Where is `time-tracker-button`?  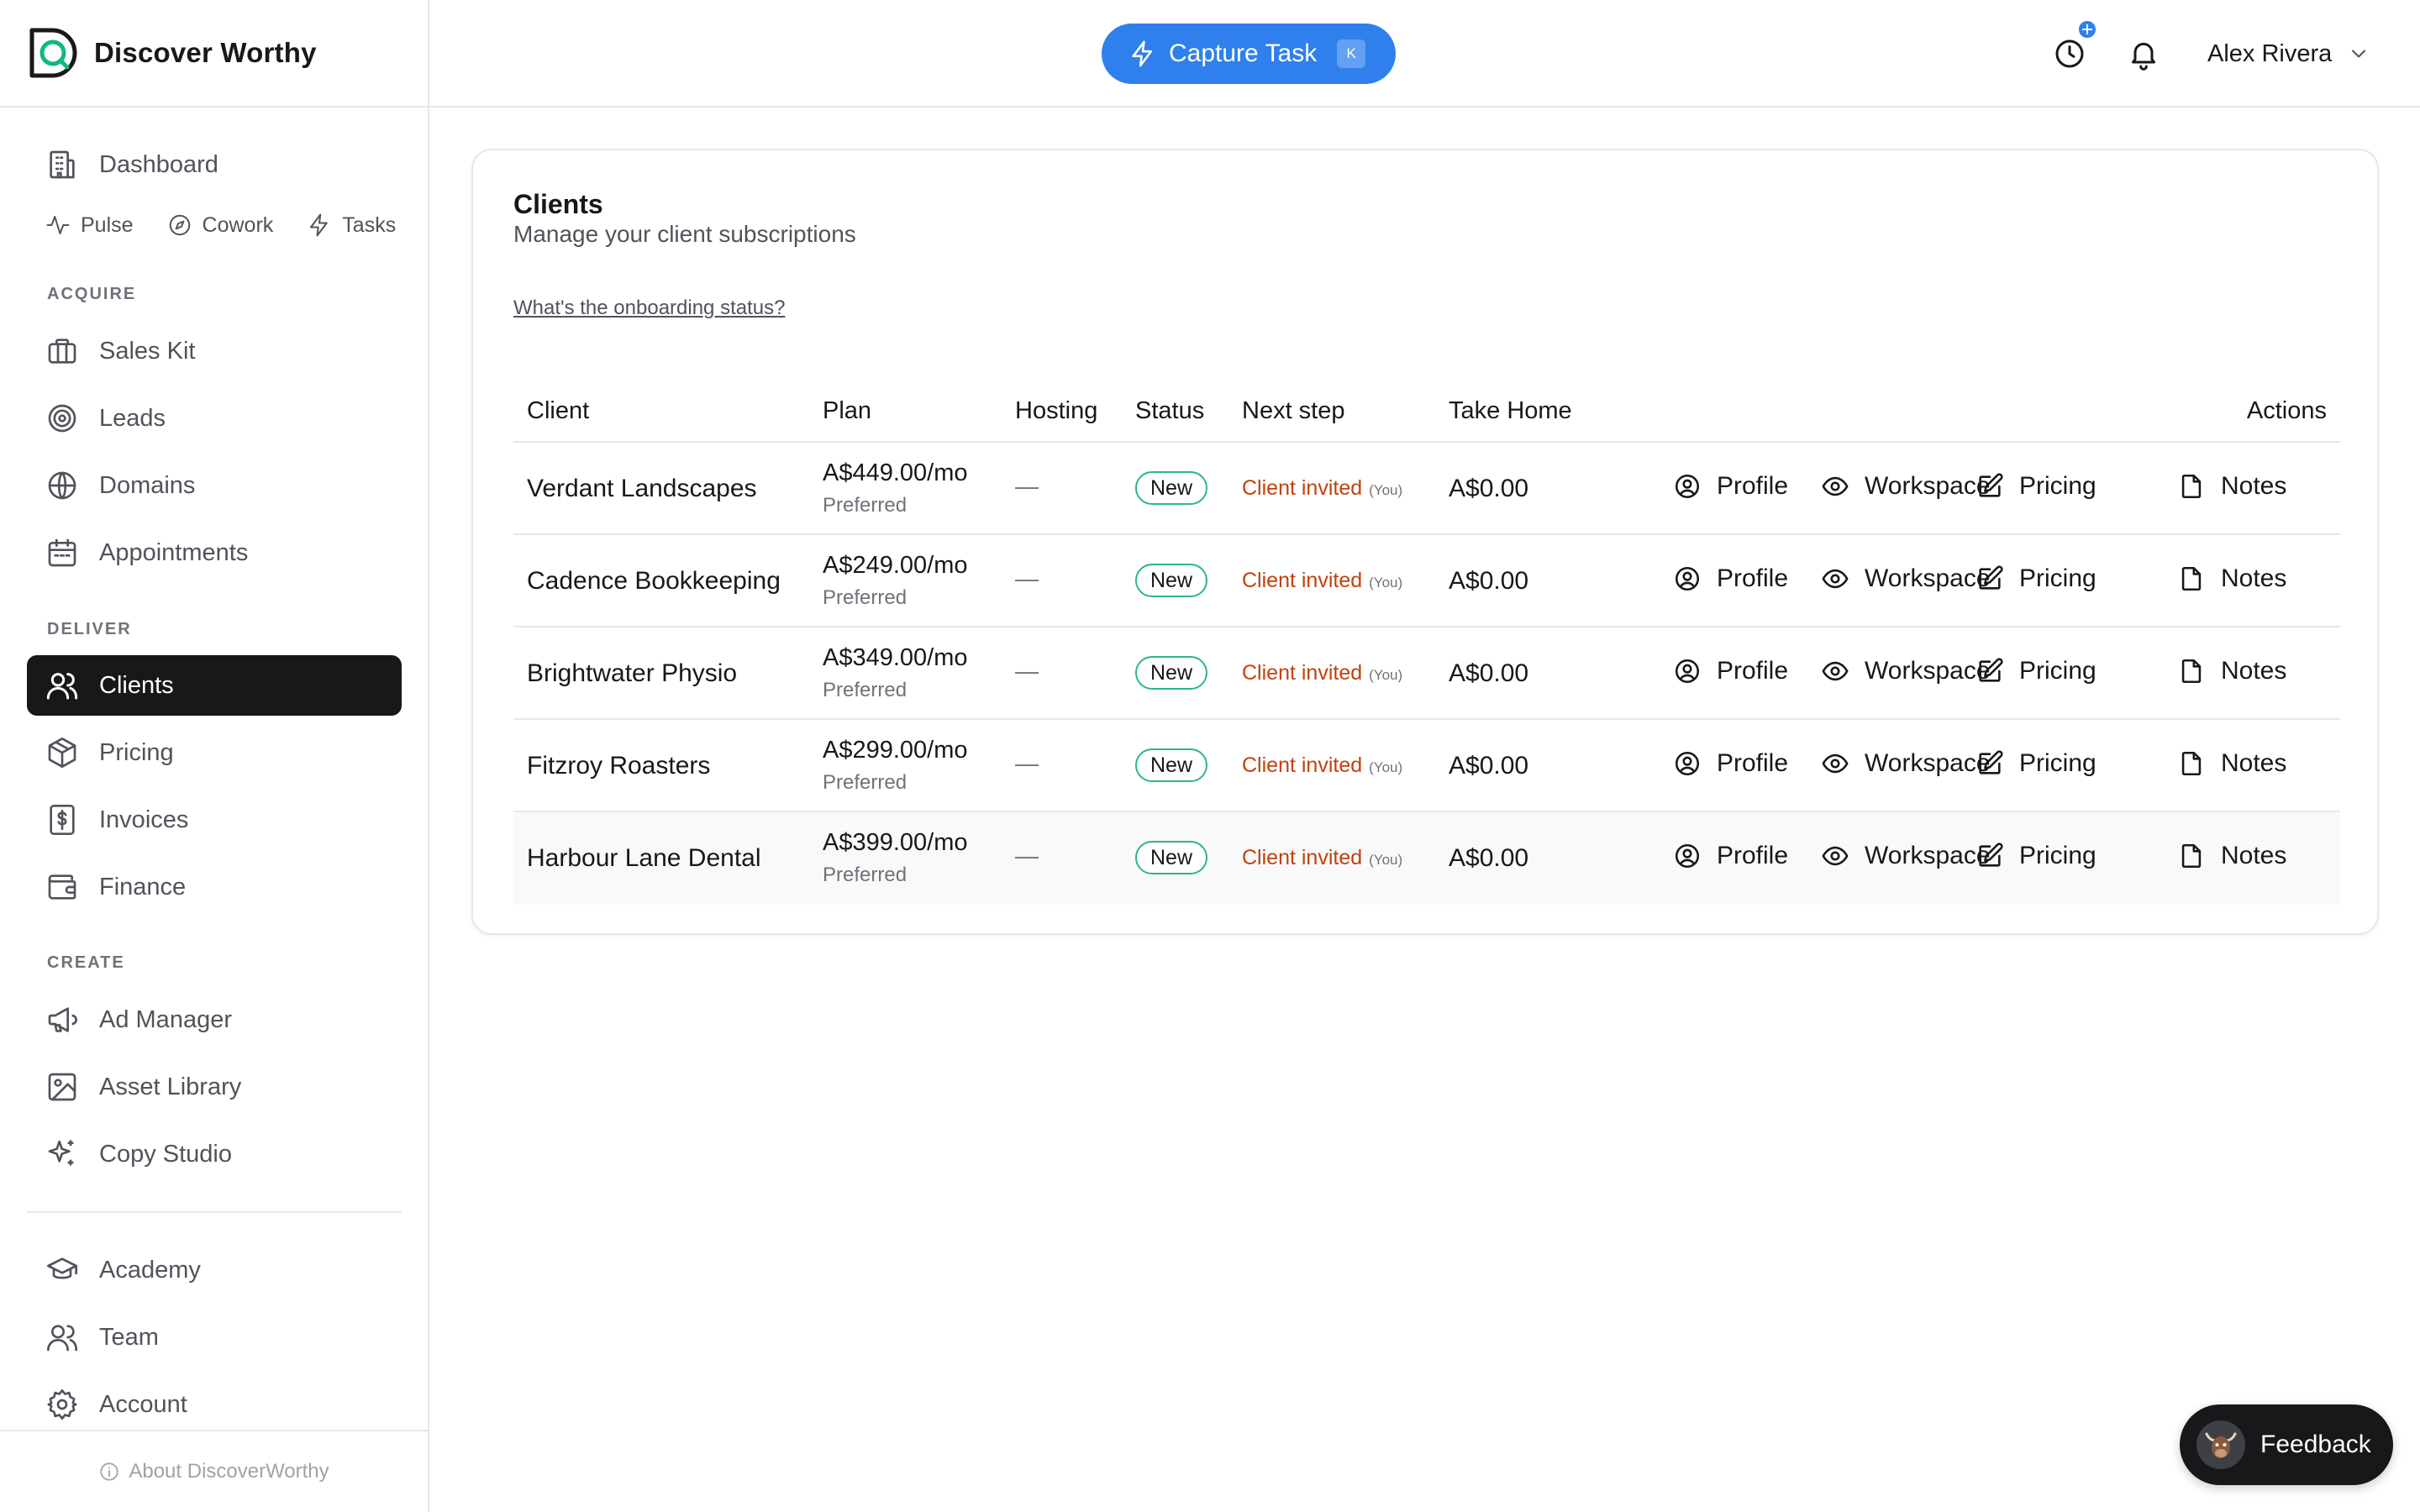 time-tracker-button is located at coordinates (2075, 44).